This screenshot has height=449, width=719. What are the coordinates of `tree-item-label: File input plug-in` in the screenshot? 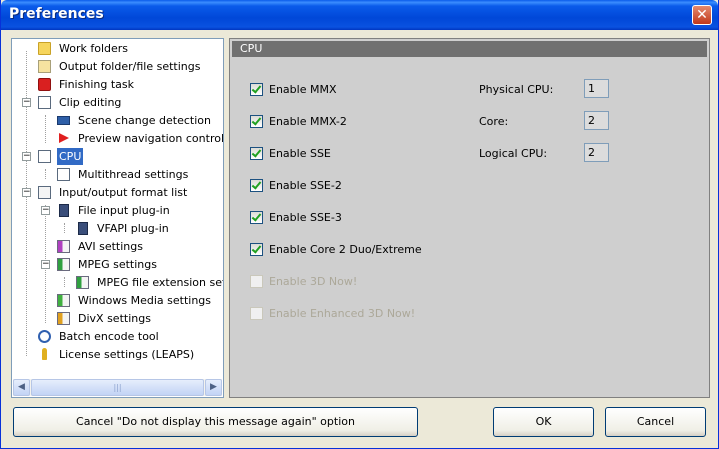 It's located at (124, 210).